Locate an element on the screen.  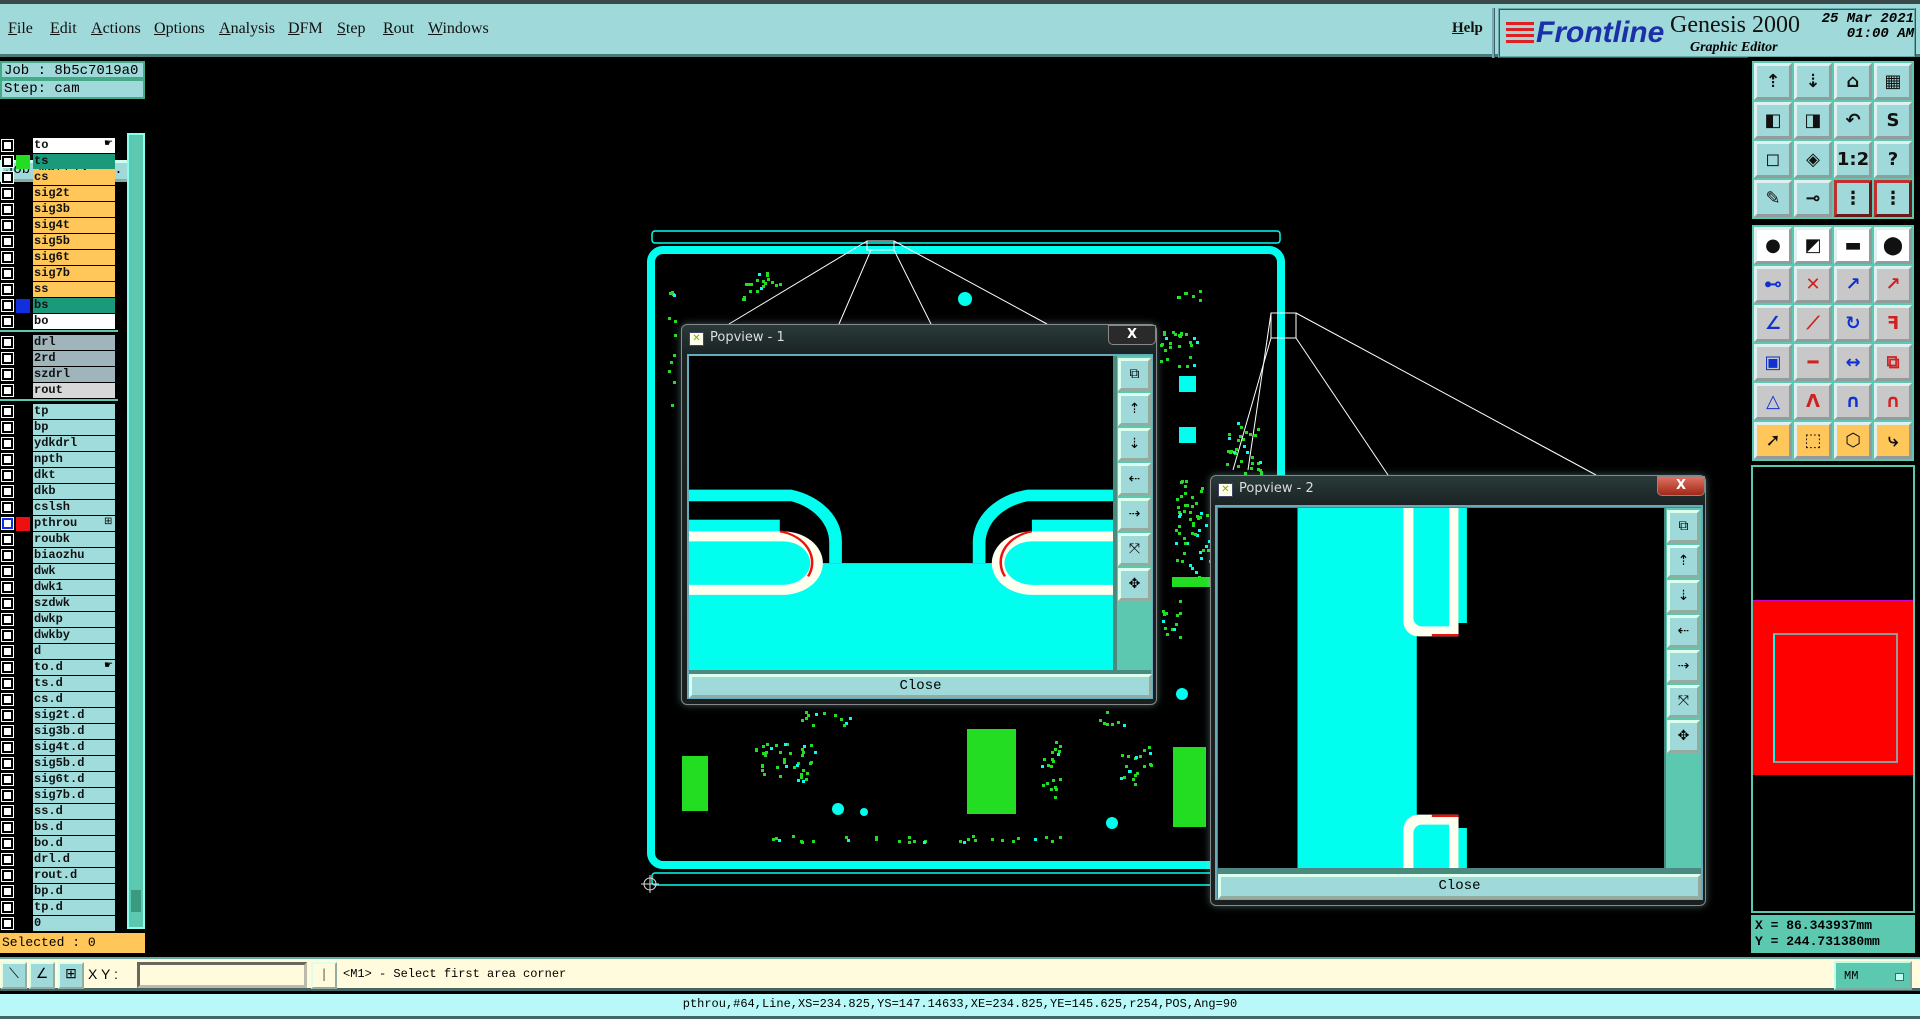
overview-map is located at coordinates (1833, 689).